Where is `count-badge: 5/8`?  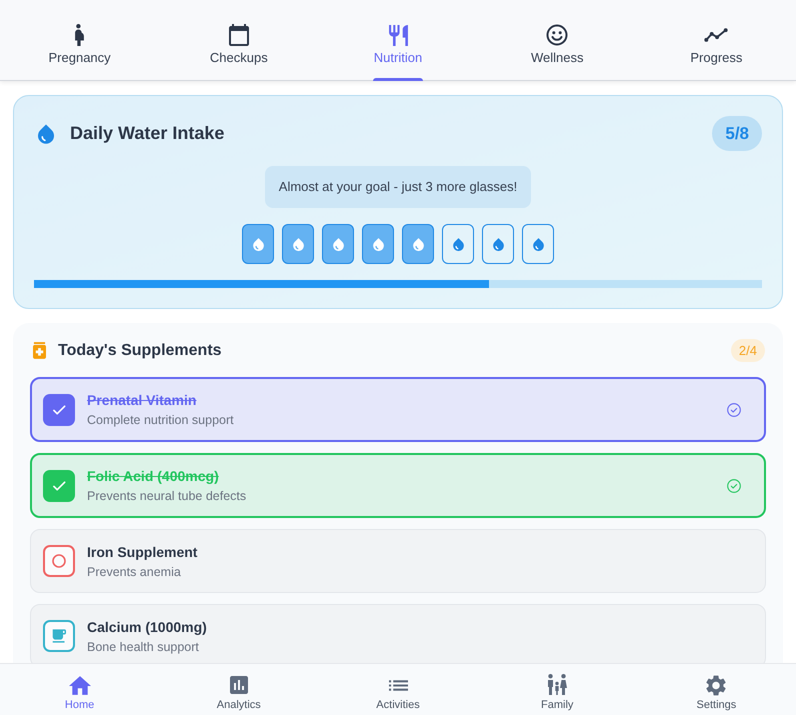 count-badge: 5/8 is located at coordinates (737, 133).